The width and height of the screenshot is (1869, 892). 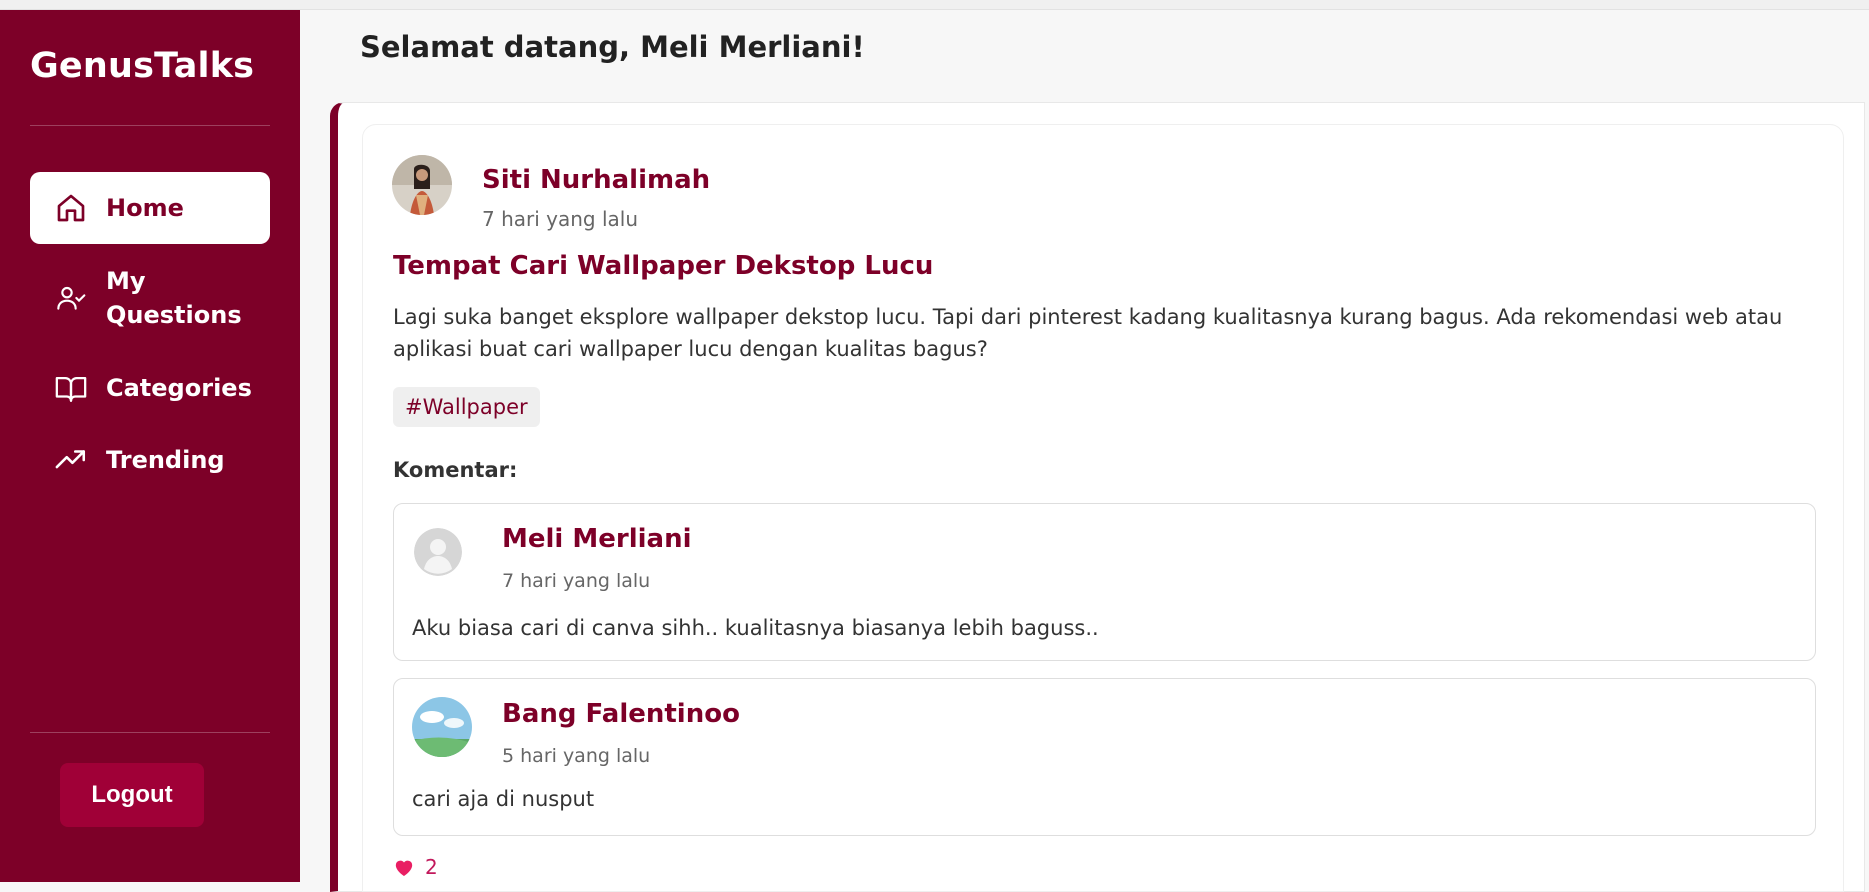 I want to click on sidebar-nav: Home My Questions Categories Trending, so click(x=150, y=334).